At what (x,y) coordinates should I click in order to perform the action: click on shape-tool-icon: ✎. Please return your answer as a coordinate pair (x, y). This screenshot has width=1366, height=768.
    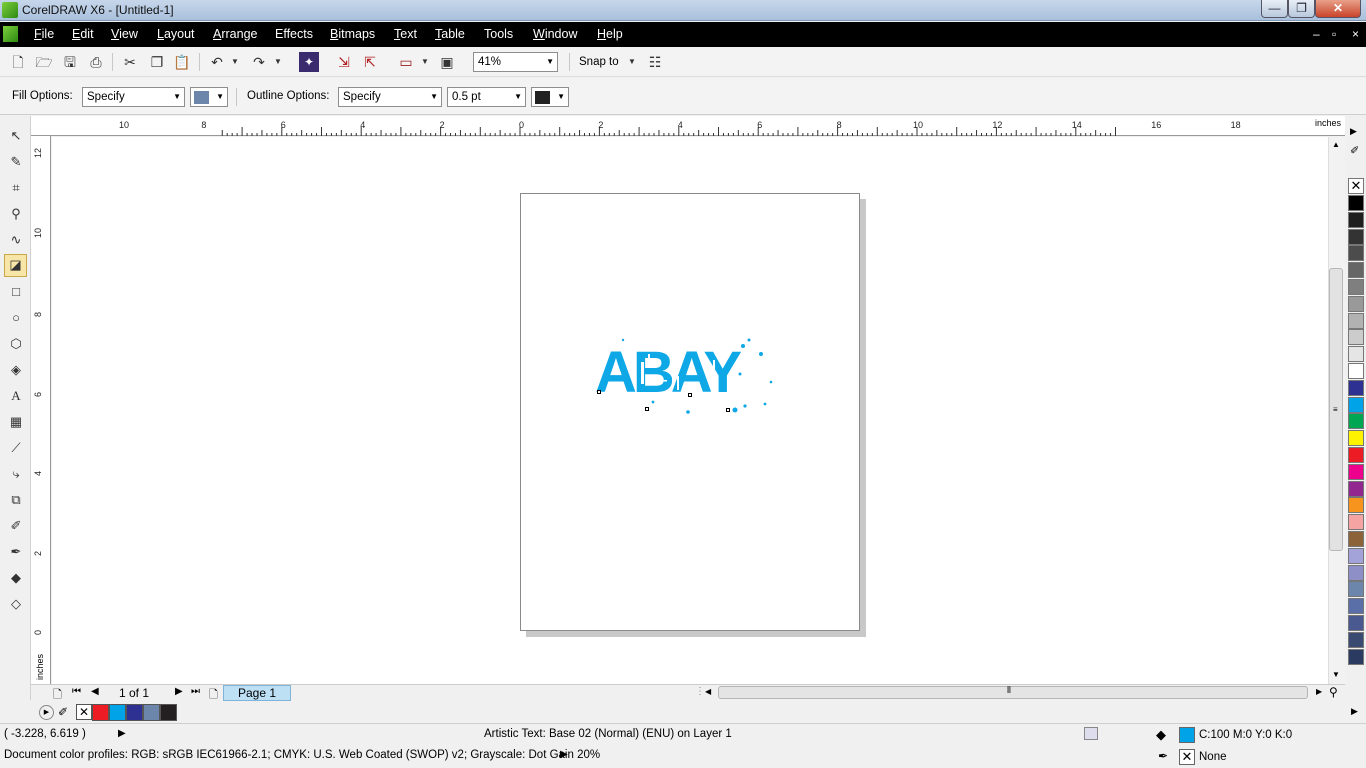
    Looking at the image, I should click on (16, 162).